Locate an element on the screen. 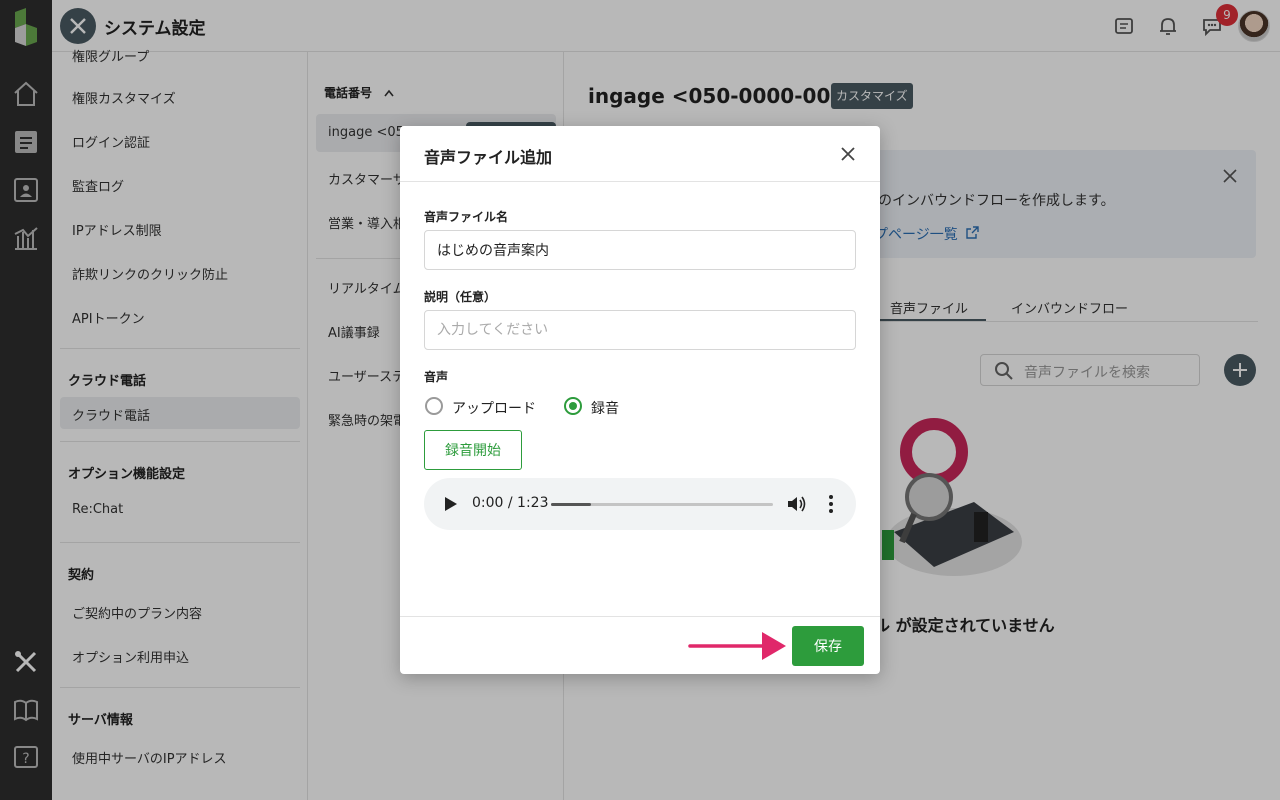 The image size is (1280, 800). modal-title: 音声ファイル追加 is located at coordinates (488, 157).